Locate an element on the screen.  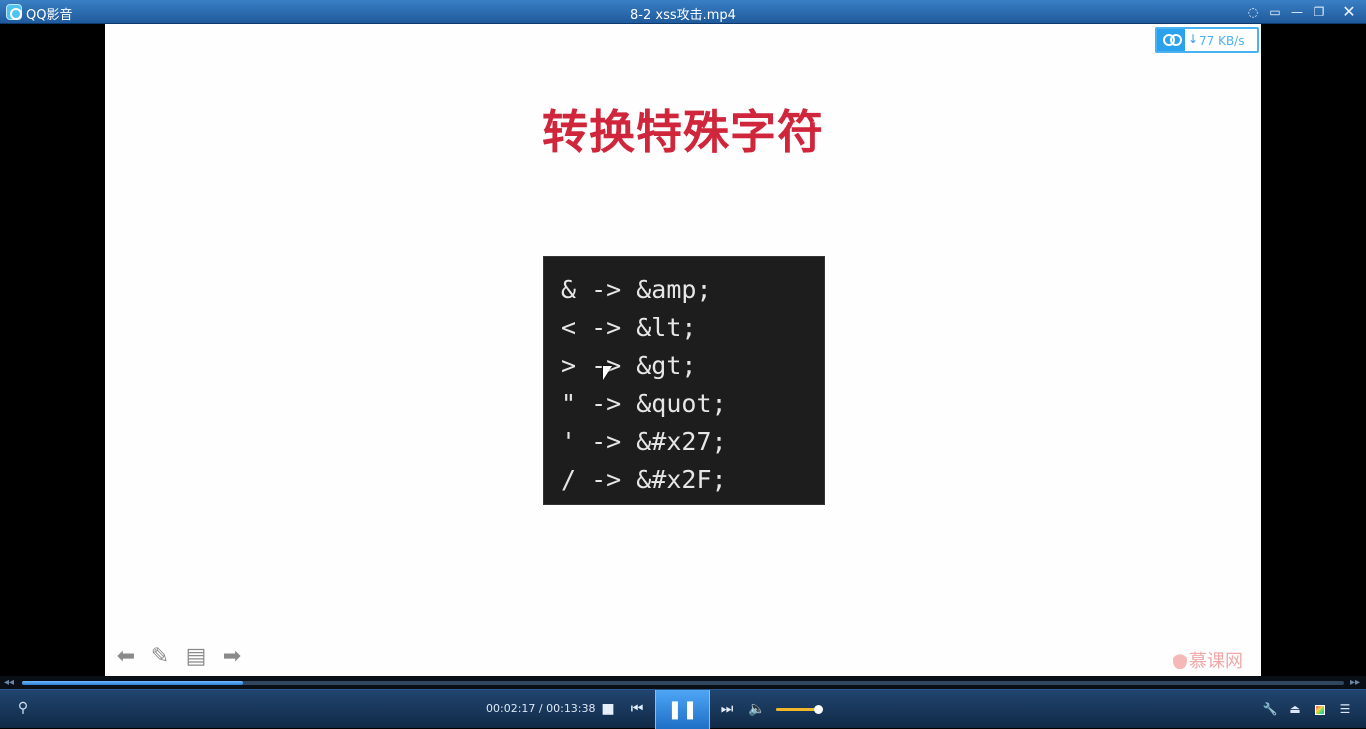
pencil-icon: ✎ is located at coordinates (160, 657).